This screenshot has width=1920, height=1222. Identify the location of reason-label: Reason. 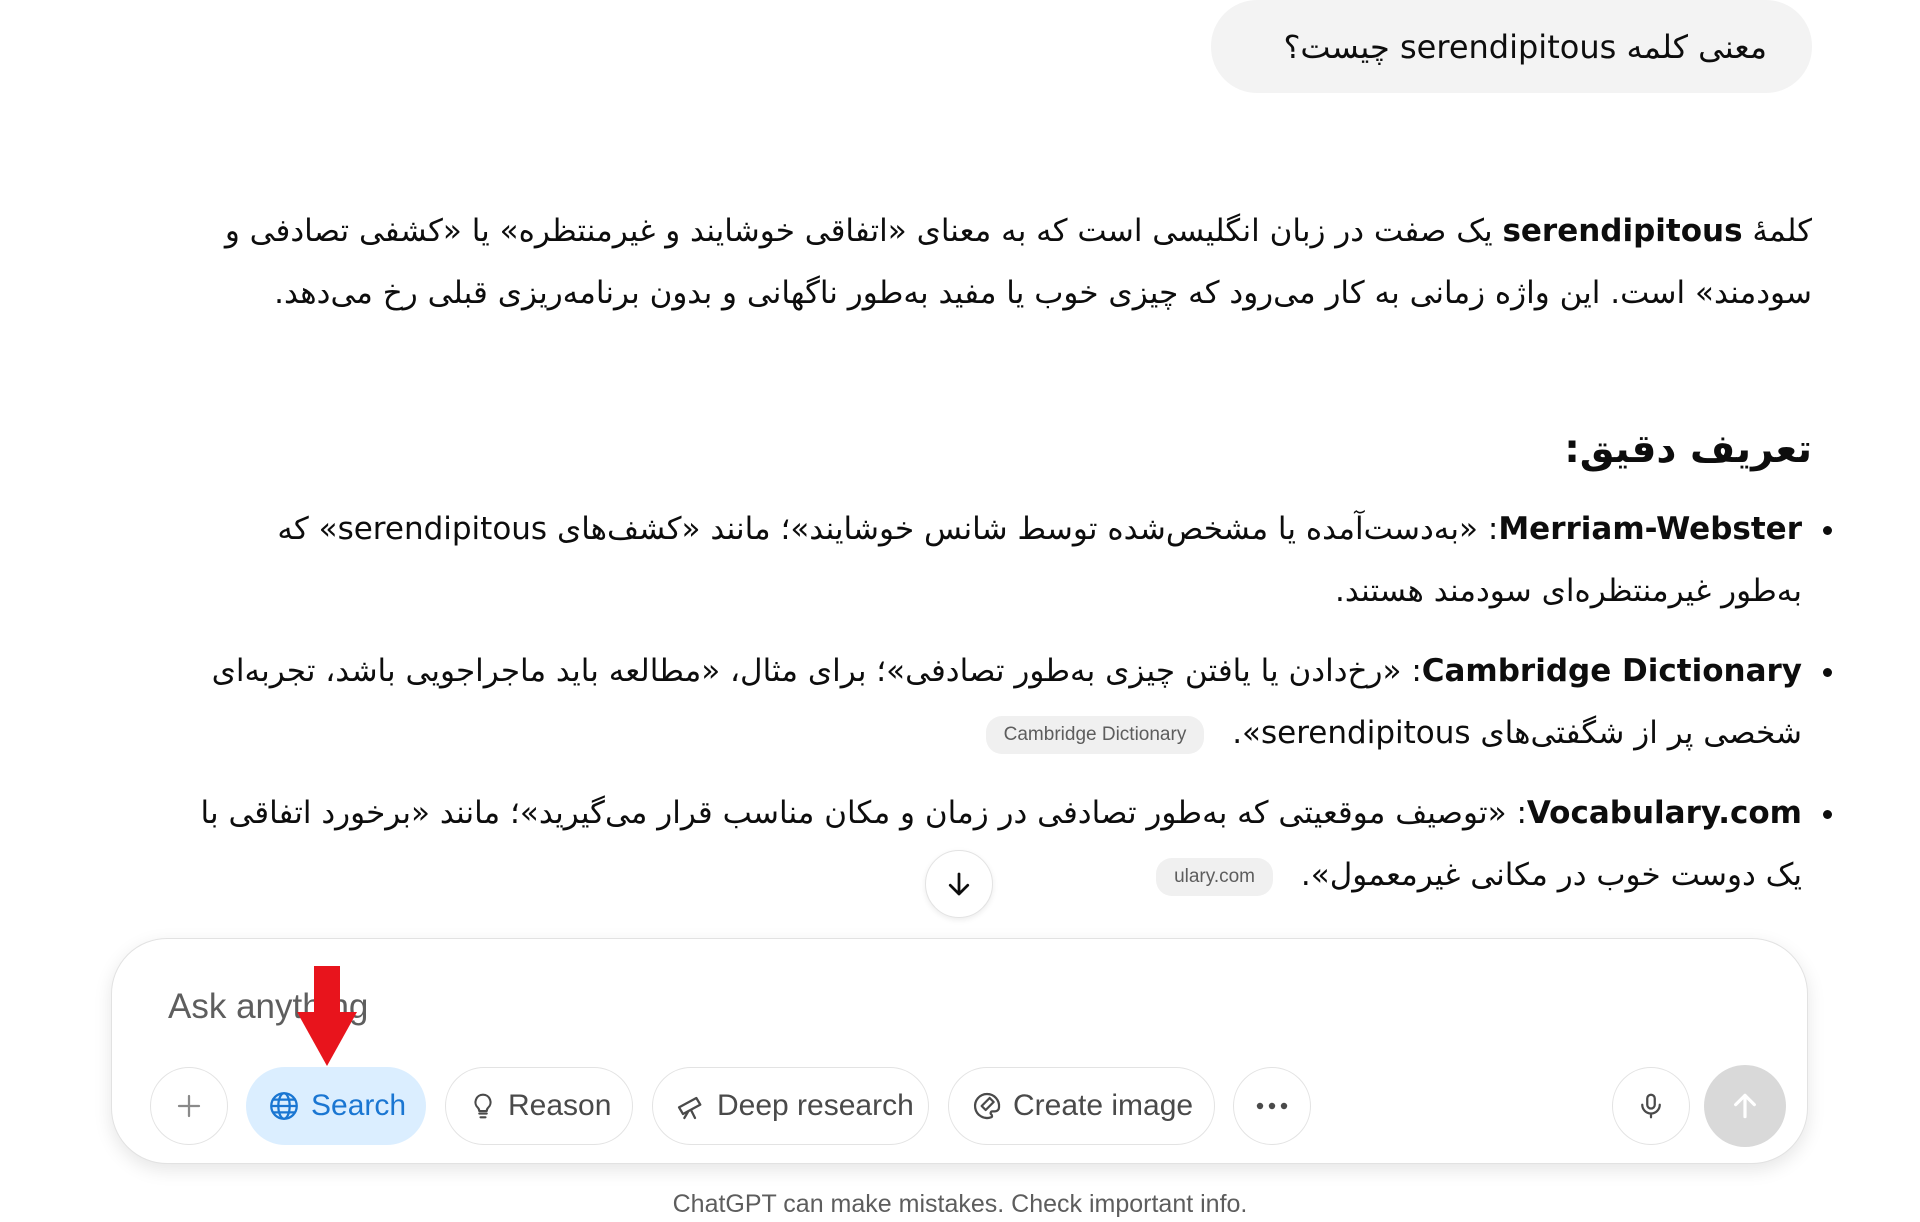
(560, 1105).